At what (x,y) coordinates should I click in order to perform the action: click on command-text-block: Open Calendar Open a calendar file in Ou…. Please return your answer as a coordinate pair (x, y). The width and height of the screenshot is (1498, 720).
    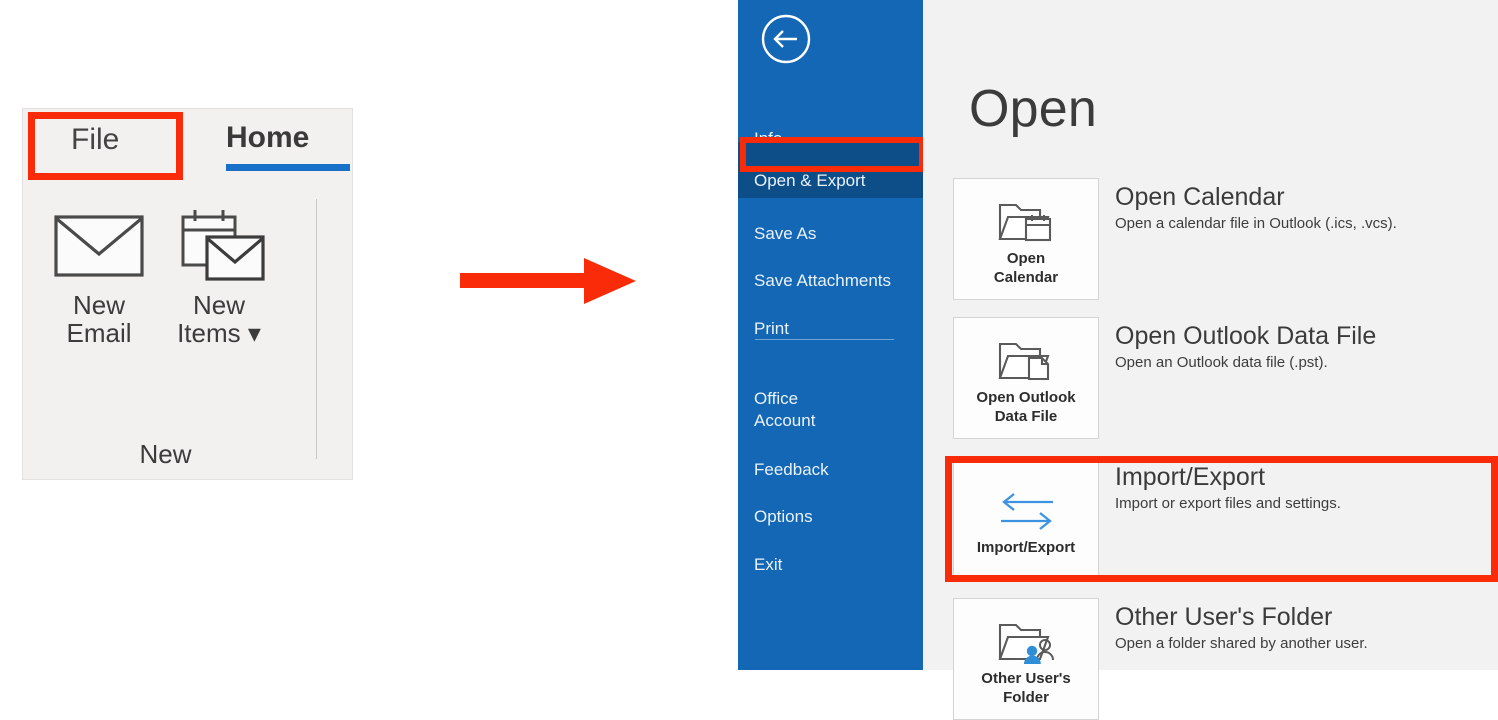
    Looking at the image, I should click on (1305, 207).